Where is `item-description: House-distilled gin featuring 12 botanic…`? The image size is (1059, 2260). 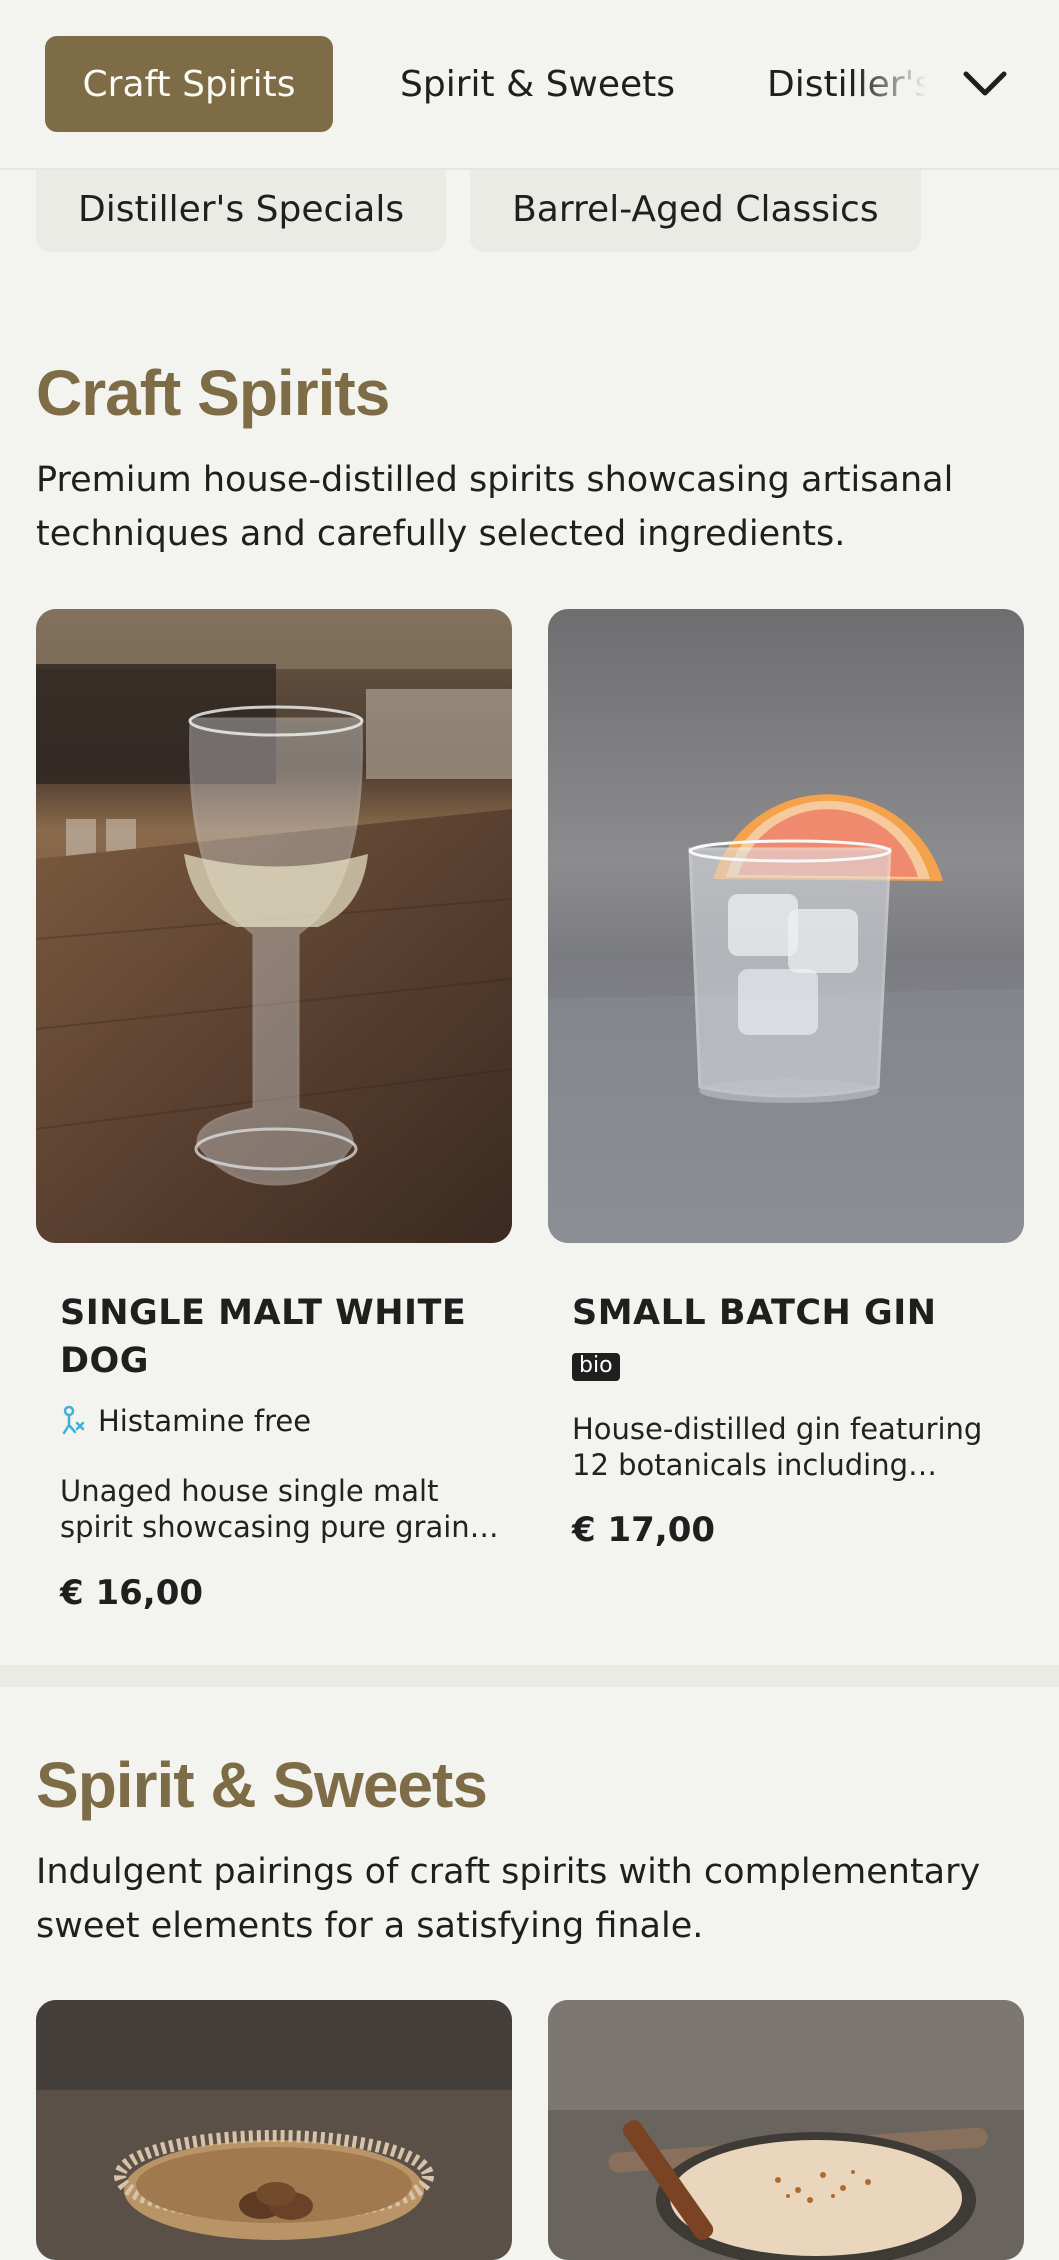 item-description: House-distilled gin featuring 12 botanic… is located at coordinates (777, 1447).